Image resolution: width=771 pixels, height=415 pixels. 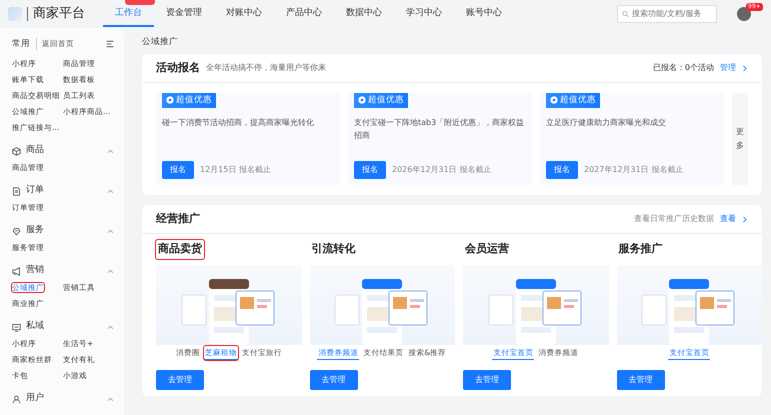 I want to click on nav-tab: 数据中心, so click(x=364, y=14).